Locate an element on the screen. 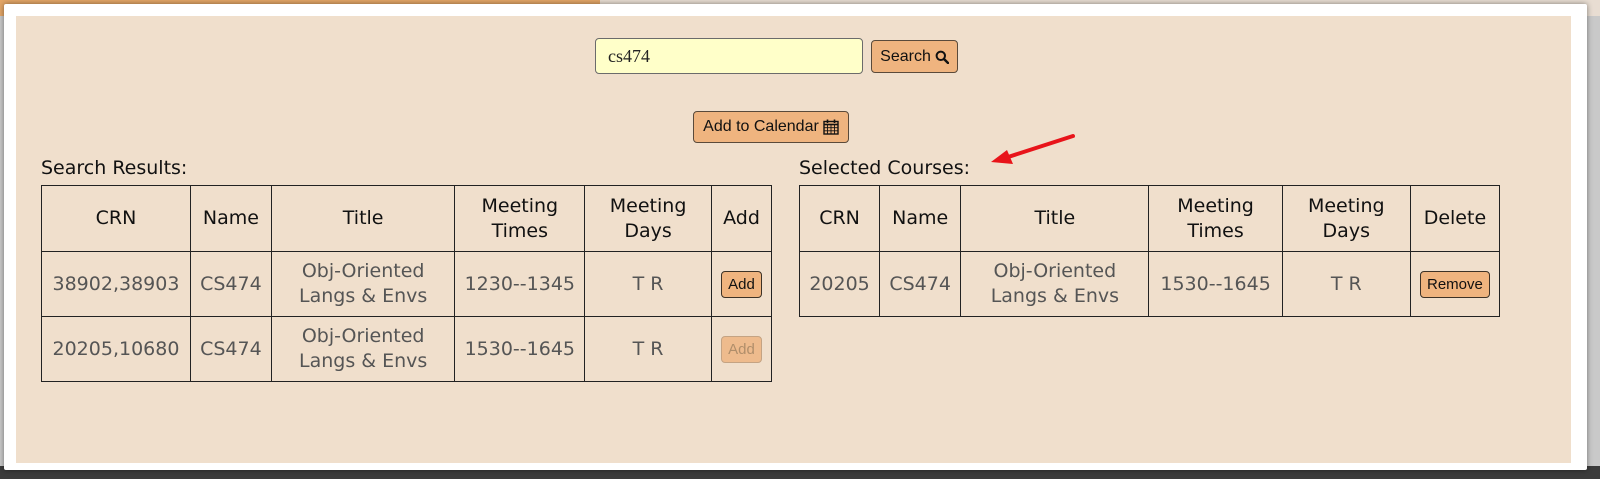 This screenshot has height=479, width=1600. crn-cell: 20205 is located at coordinates (839, 284).